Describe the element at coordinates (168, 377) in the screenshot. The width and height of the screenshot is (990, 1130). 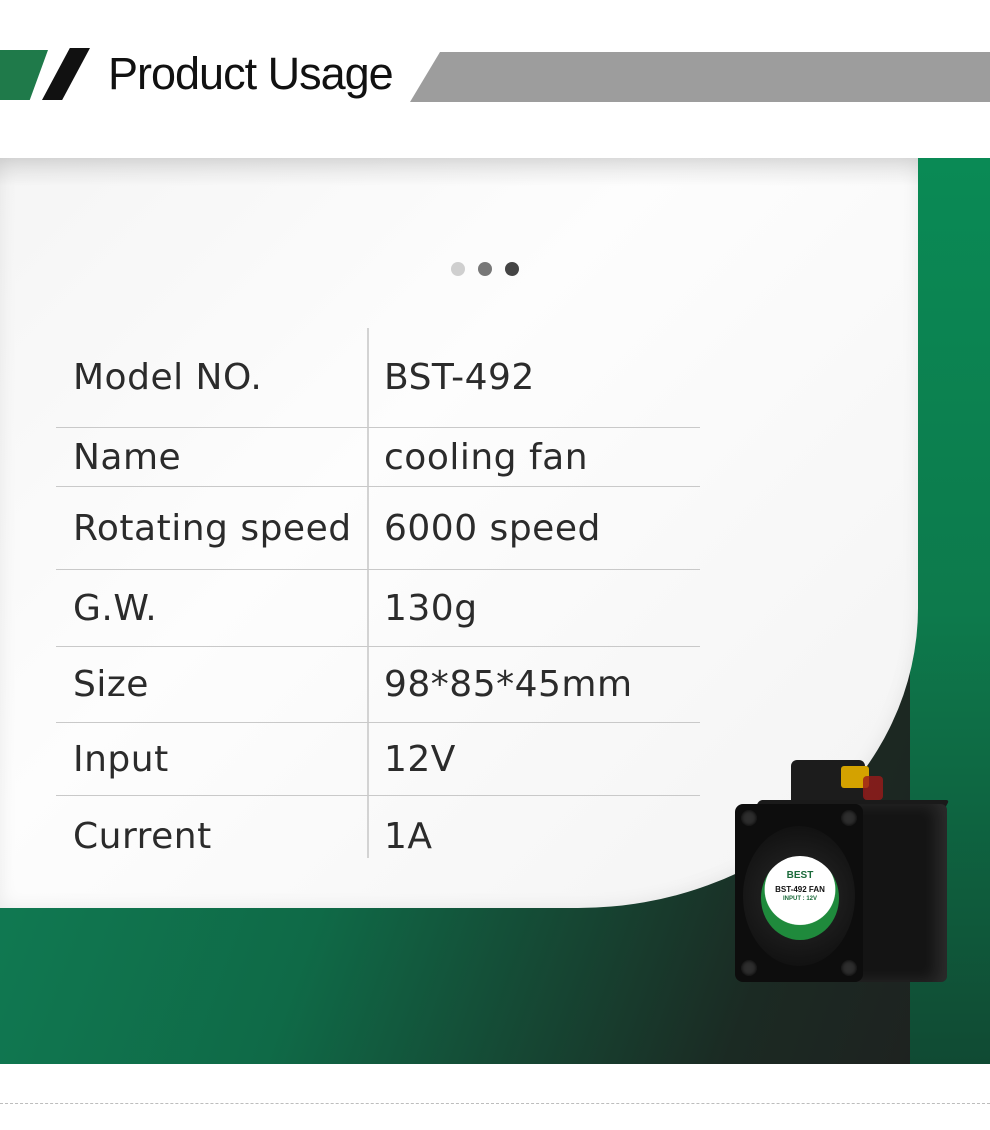
I see `spec-label: Model NO.` at that location.